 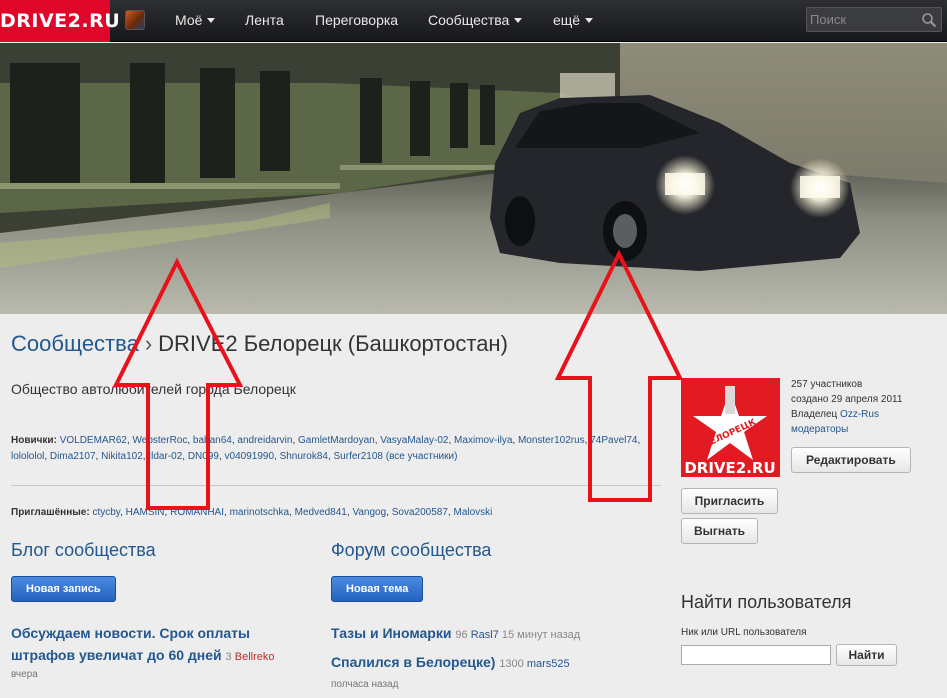 I want to click on nav-item-label: Лента, so click(x=264, y=20).